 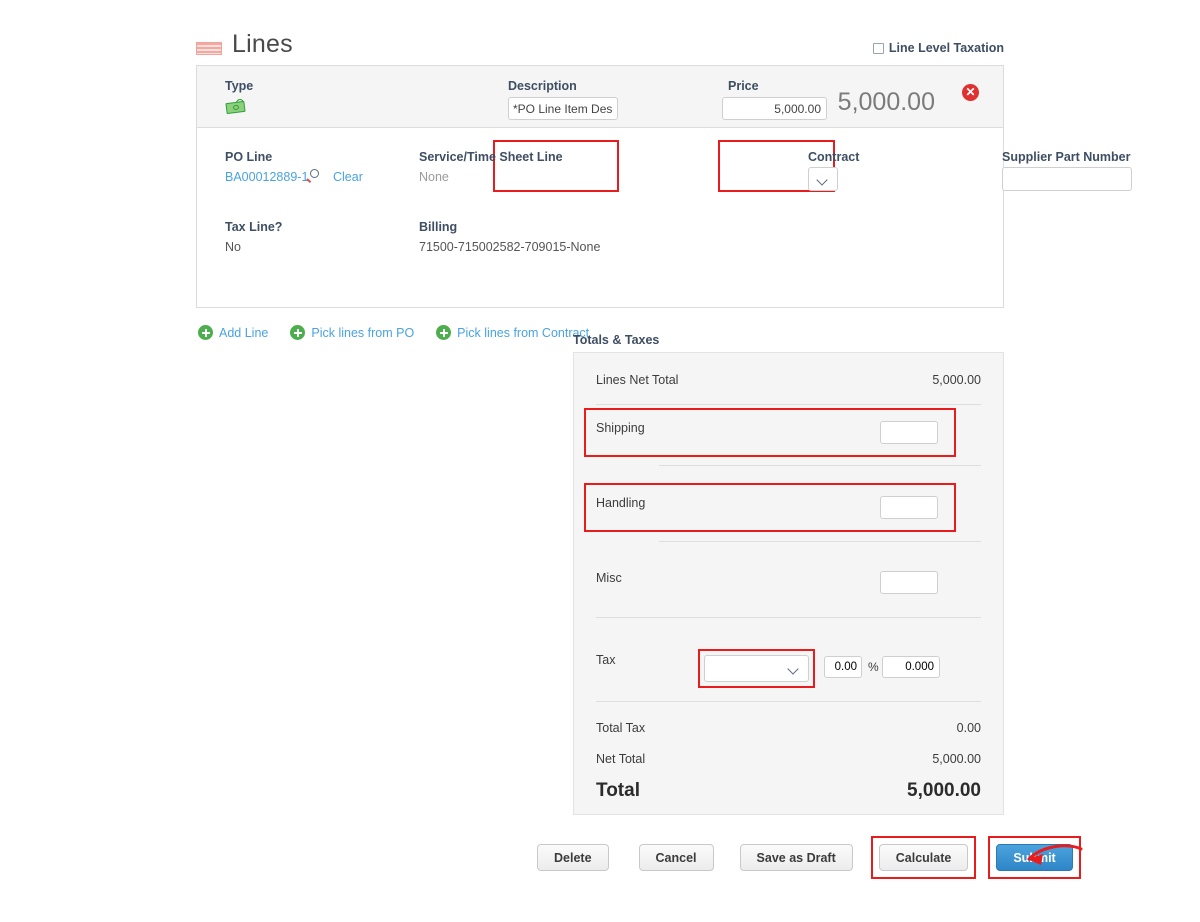 What do you see at coordinates (956, 759) in the screenshot?
I see `net-total-value: 5,000.00` at bounding box center [956, 759].